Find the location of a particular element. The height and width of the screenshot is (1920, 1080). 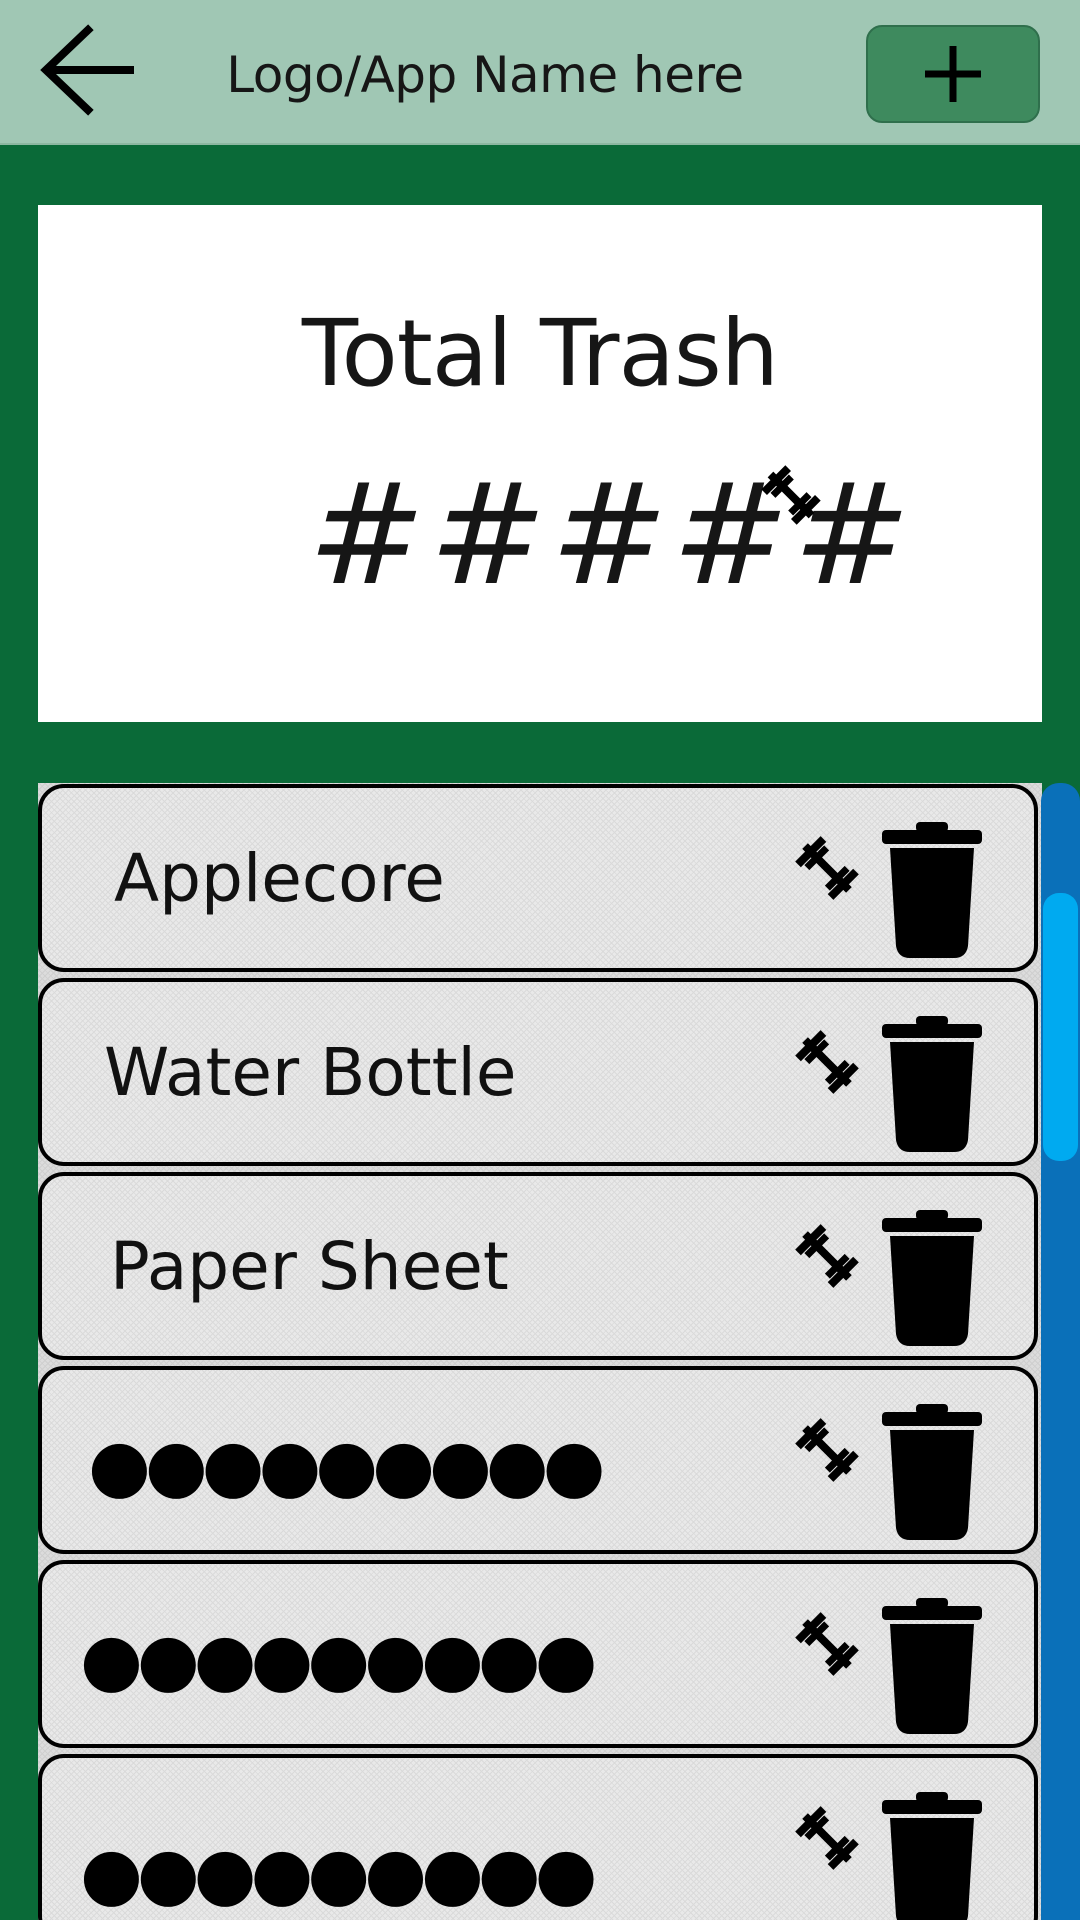

back-button is located at coordinates (88, 70).